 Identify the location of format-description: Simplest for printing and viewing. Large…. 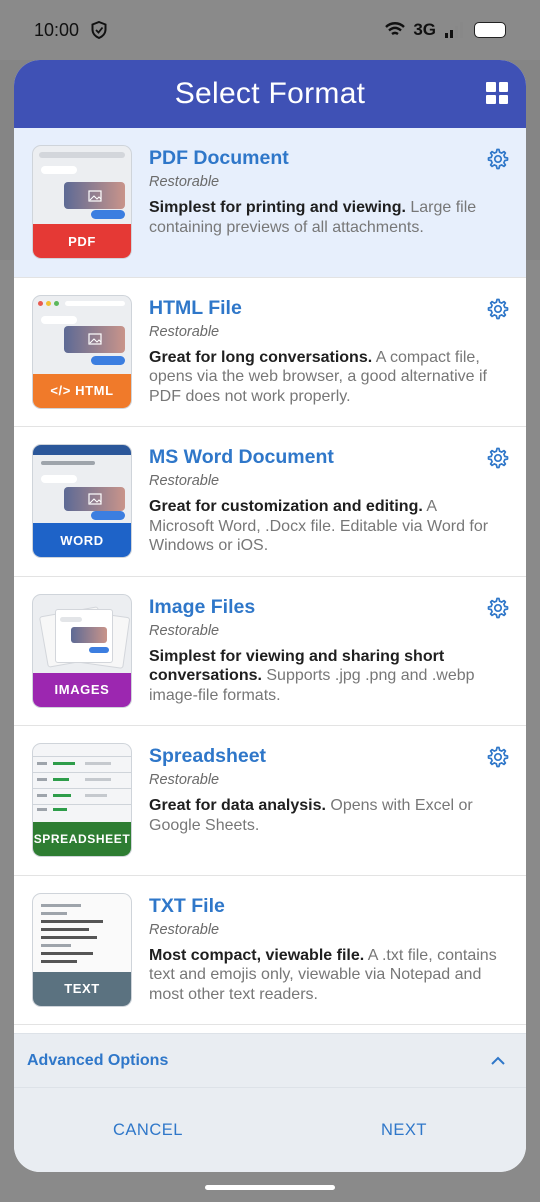
(313, 217).